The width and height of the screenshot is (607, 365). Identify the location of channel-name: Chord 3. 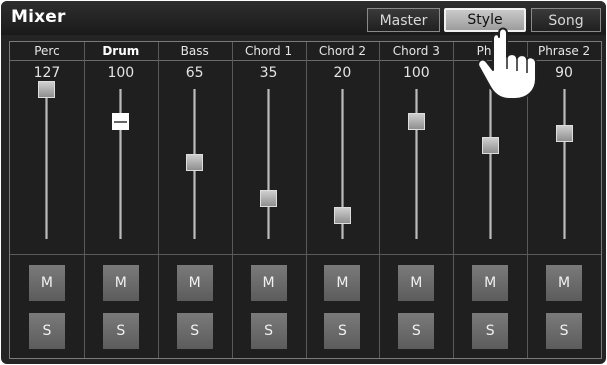
(416, 51).